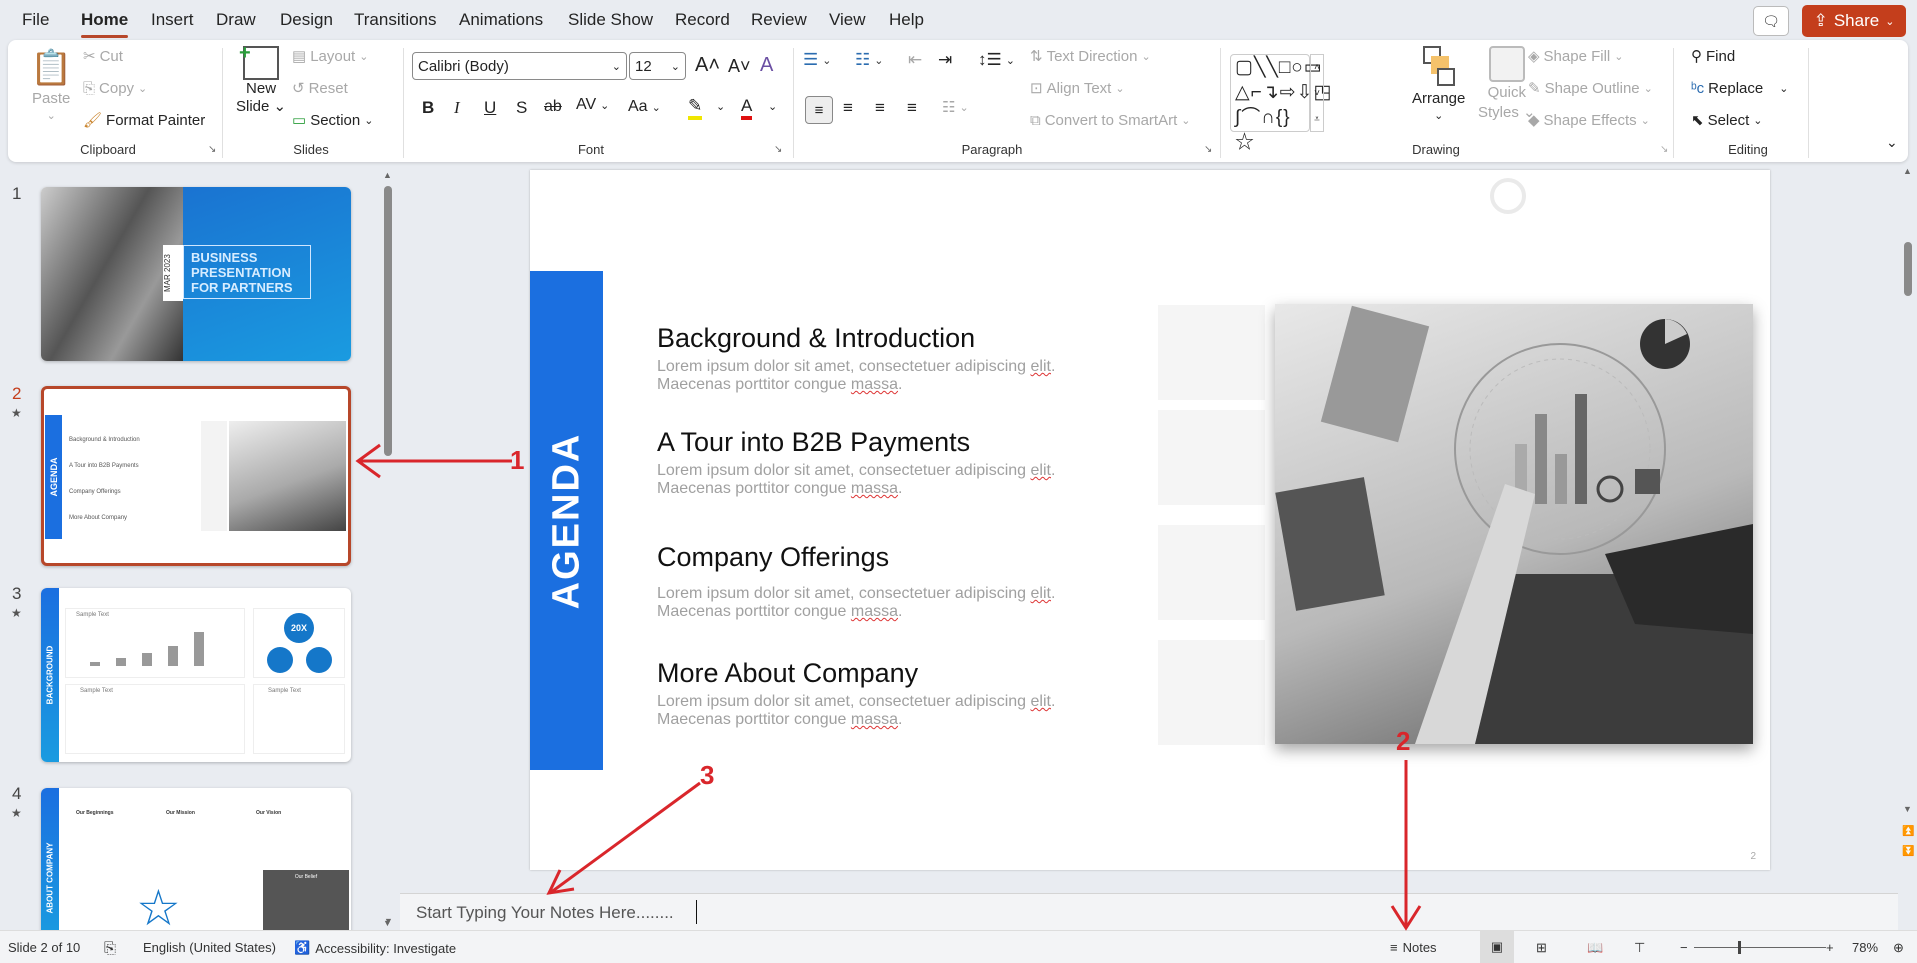  Describe the element at coordinates (1110, 120) in the screenshot. I see `convert-smartart-button: ⧉ Convert to SmartArt ⌄` at that location.